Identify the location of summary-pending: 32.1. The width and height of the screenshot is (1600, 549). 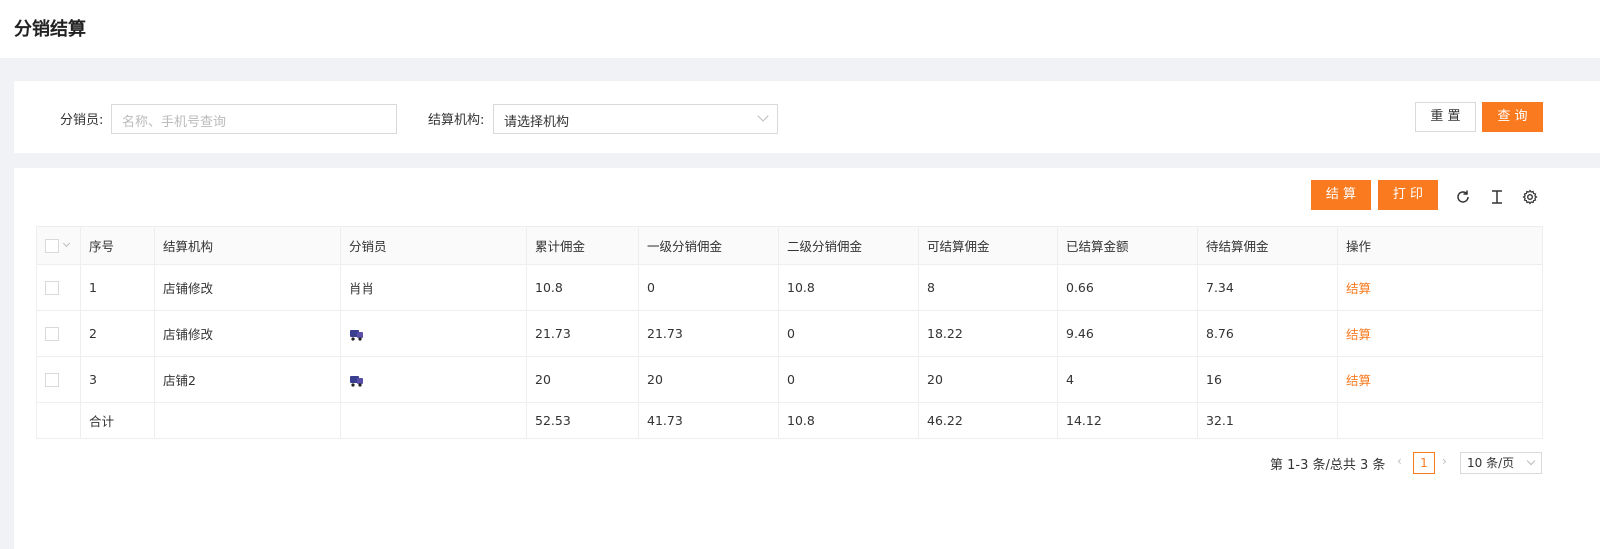
(1267, 420).